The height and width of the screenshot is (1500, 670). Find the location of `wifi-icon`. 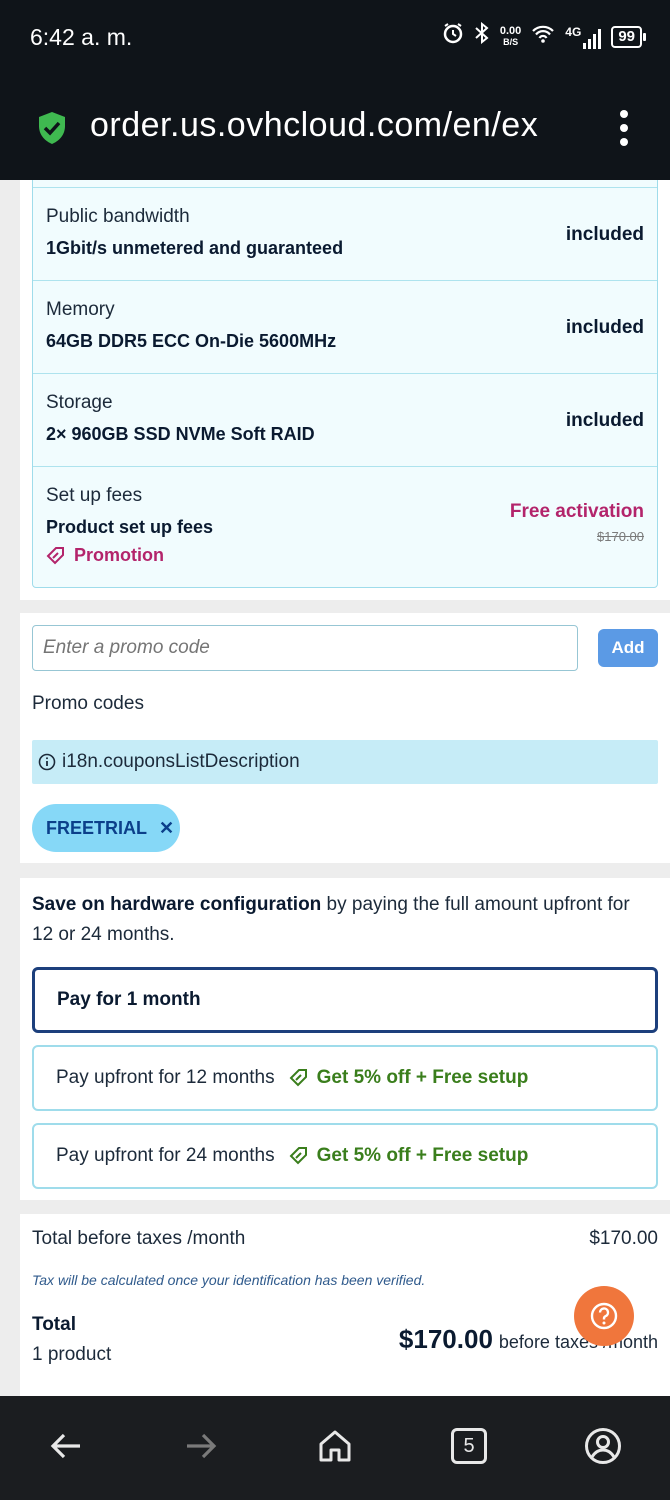

wifi-icon is located at coordinates (543, 37).